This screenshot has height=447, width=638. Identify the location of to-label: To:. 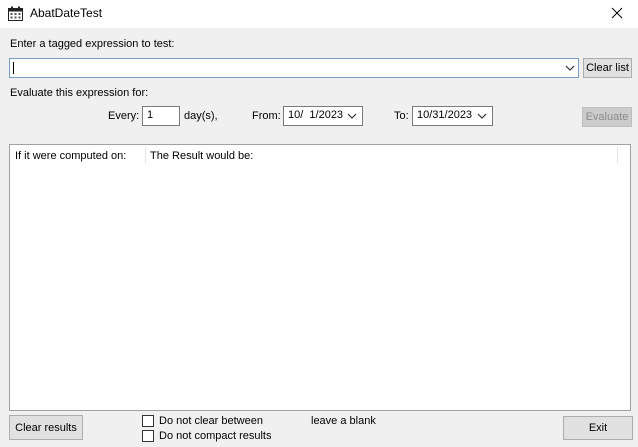
(401, 116).